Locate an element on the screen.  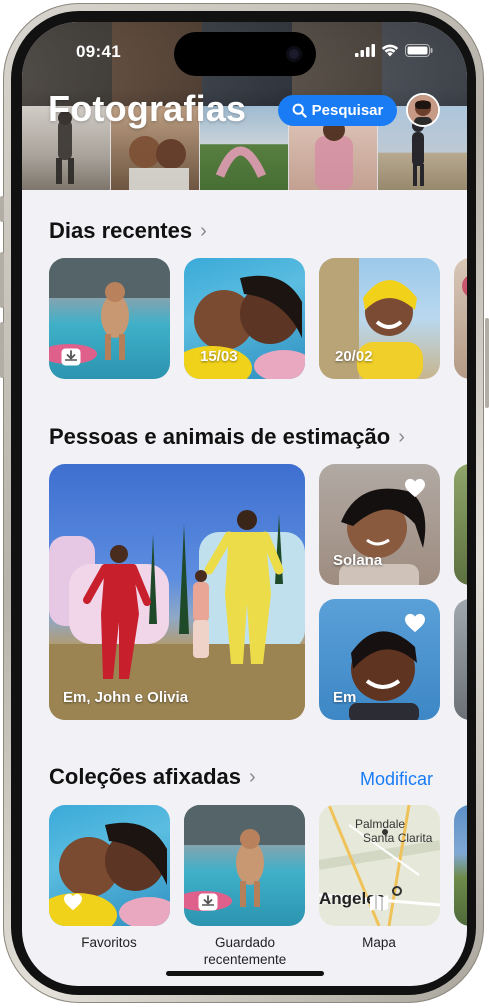
status-time: 09:41 is located at coordinates (98, 51).